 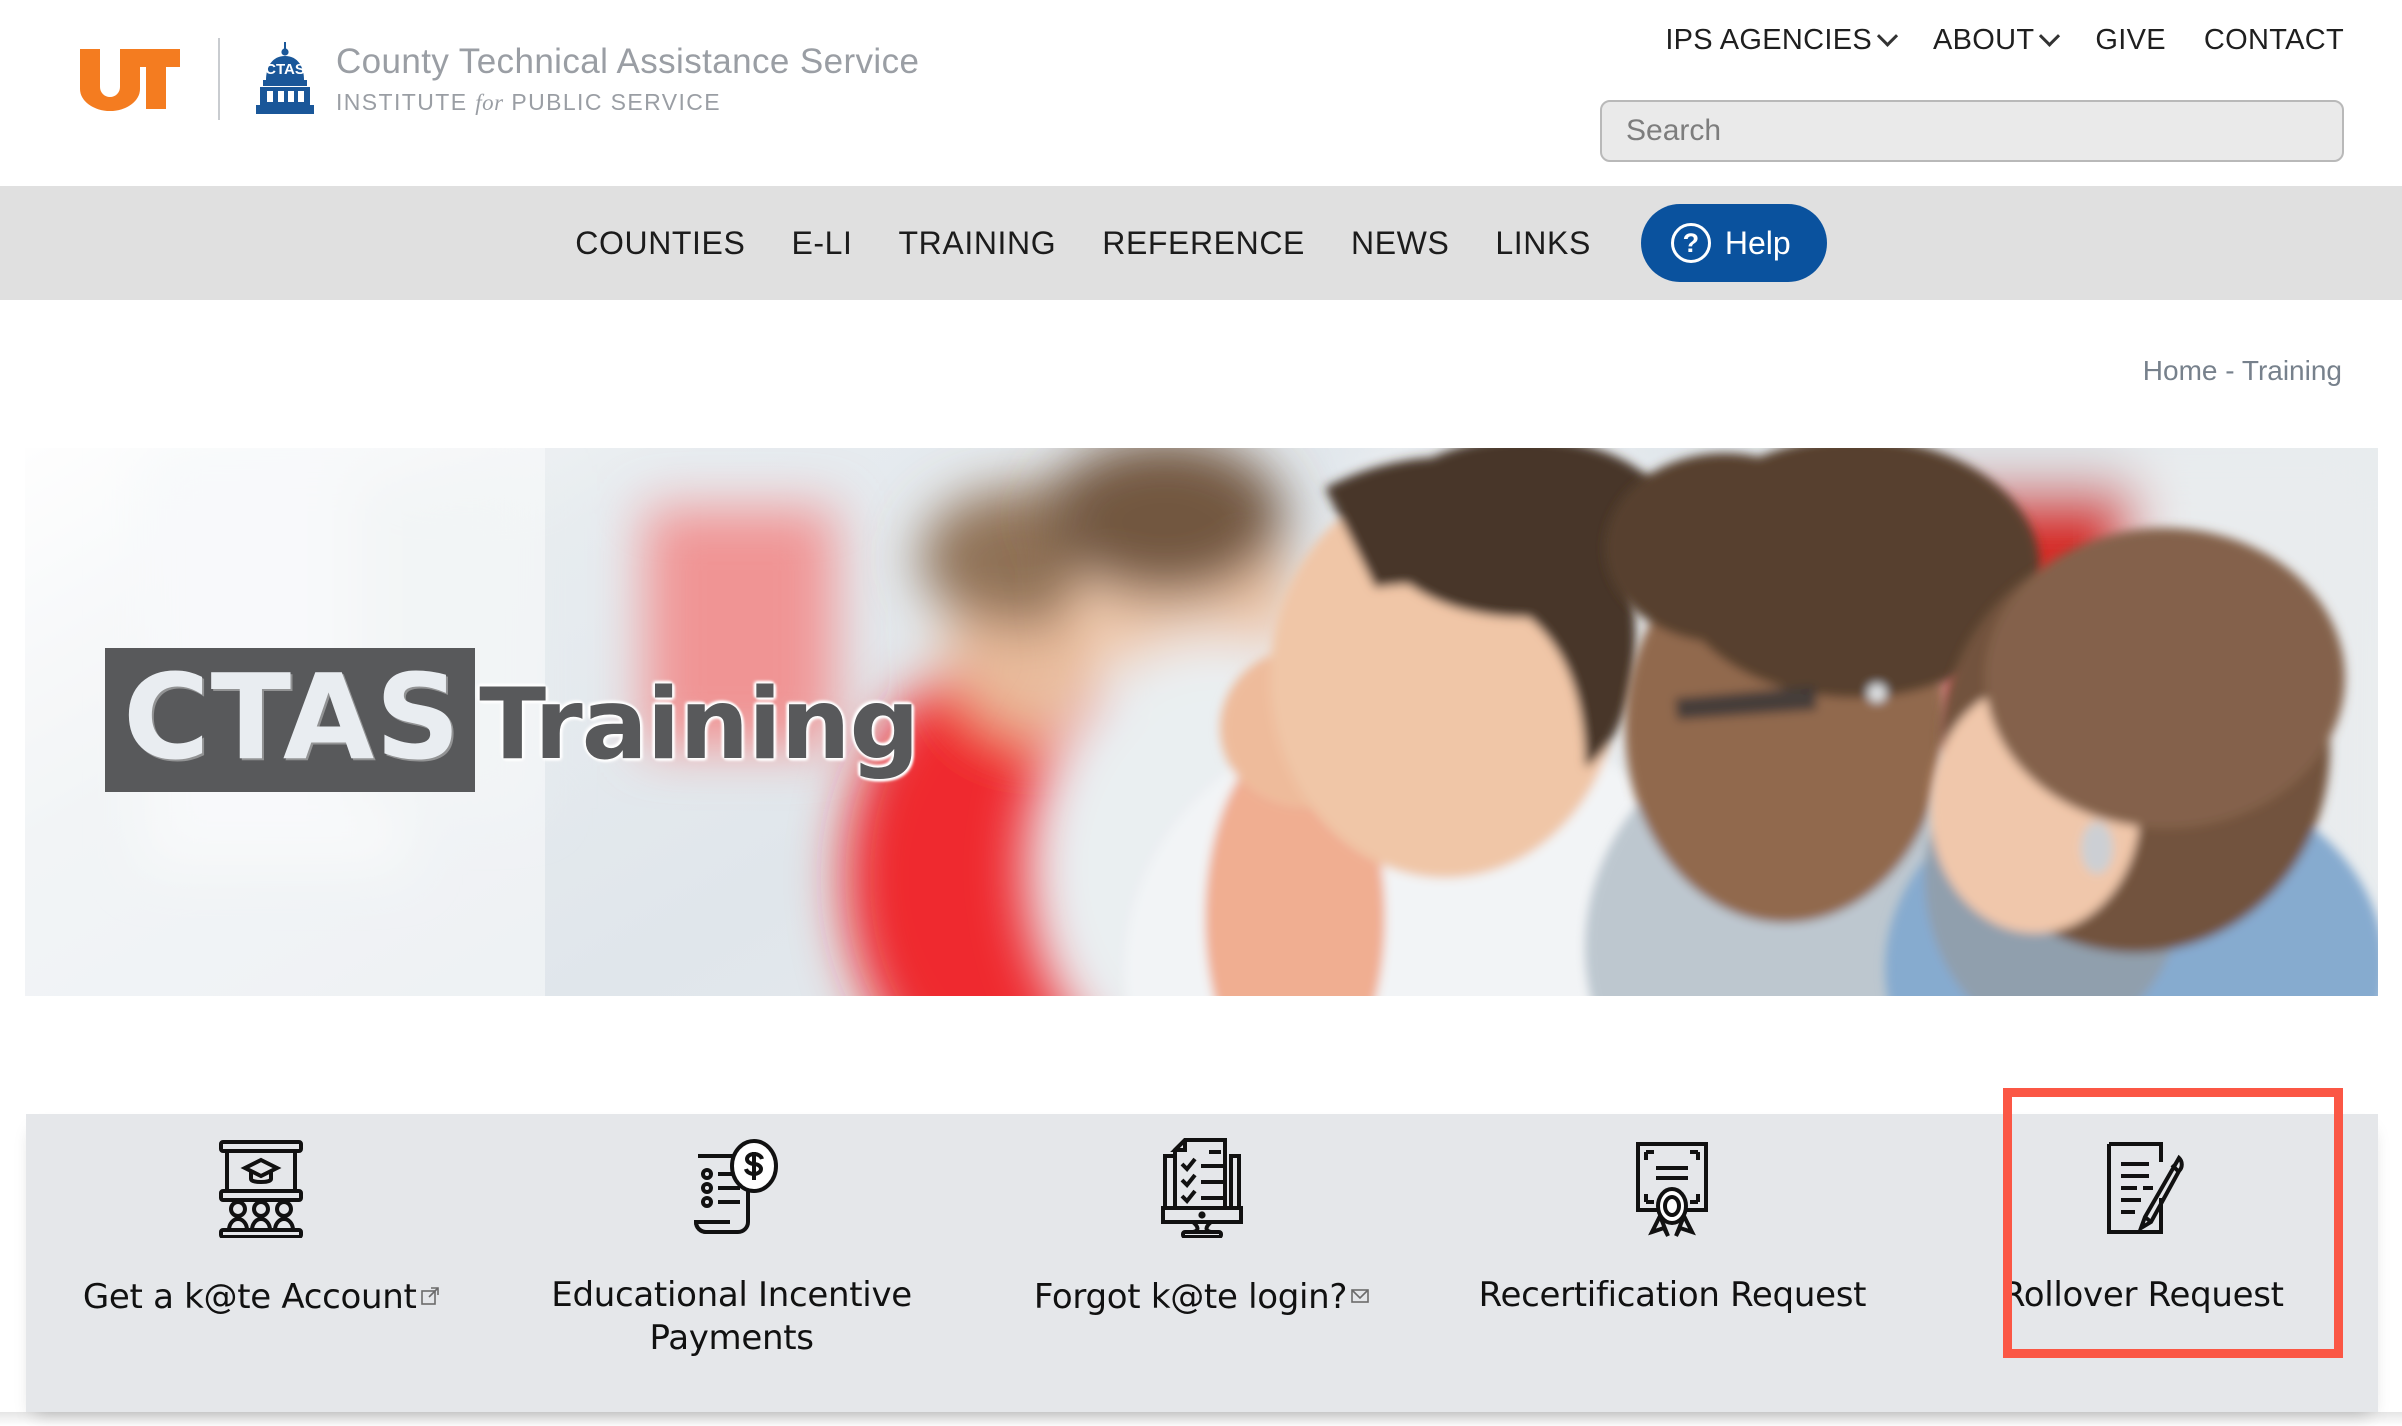 I want to click on tile-get-kate-account: Get a k@te Account, so click(x=261, y=1263).